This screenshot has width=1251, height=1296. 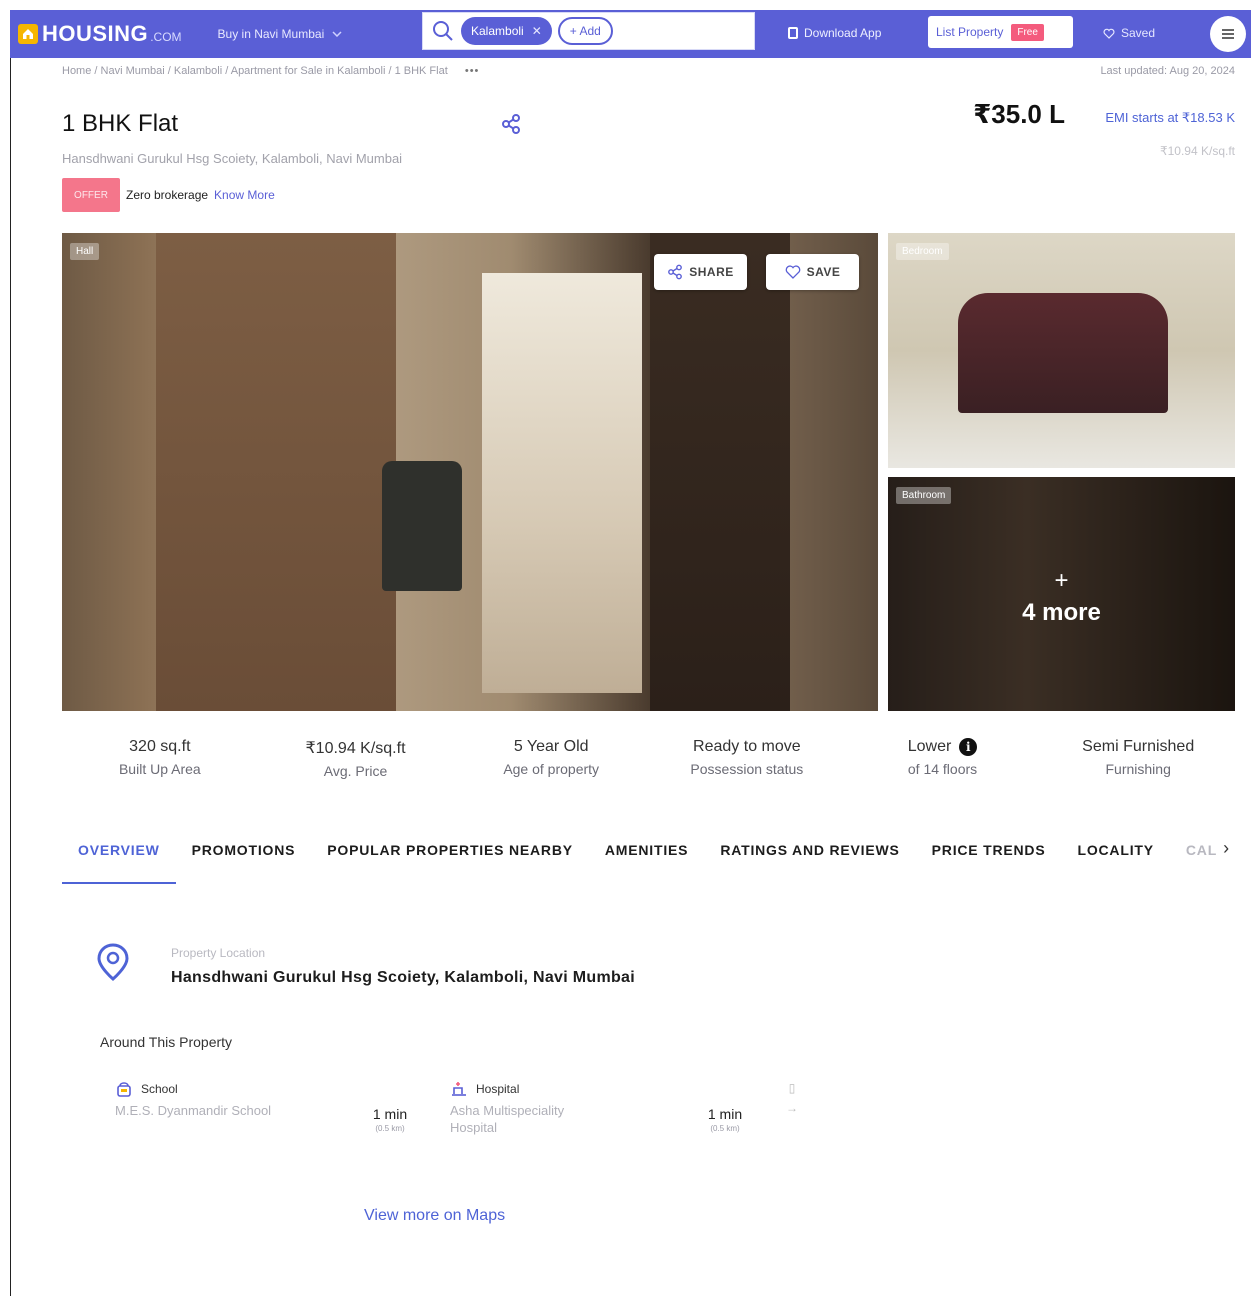 I want to click on buy-city-label: Buy in Navi Mumbai, so click(x=271, y=34).